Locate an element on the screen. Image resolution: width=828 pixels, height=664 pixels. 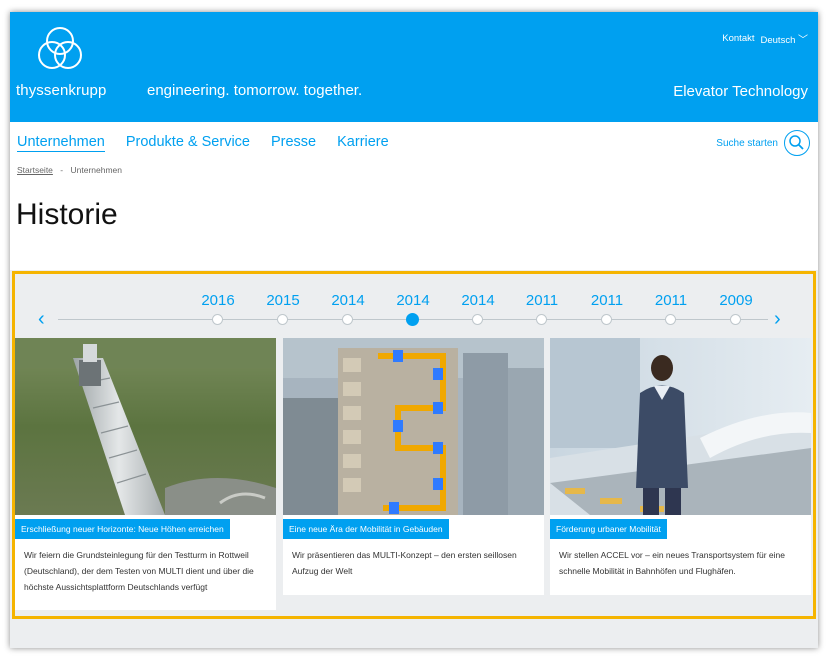
breadcrumb: Startseite - Unternehmen is located at coordinates (69, 170).